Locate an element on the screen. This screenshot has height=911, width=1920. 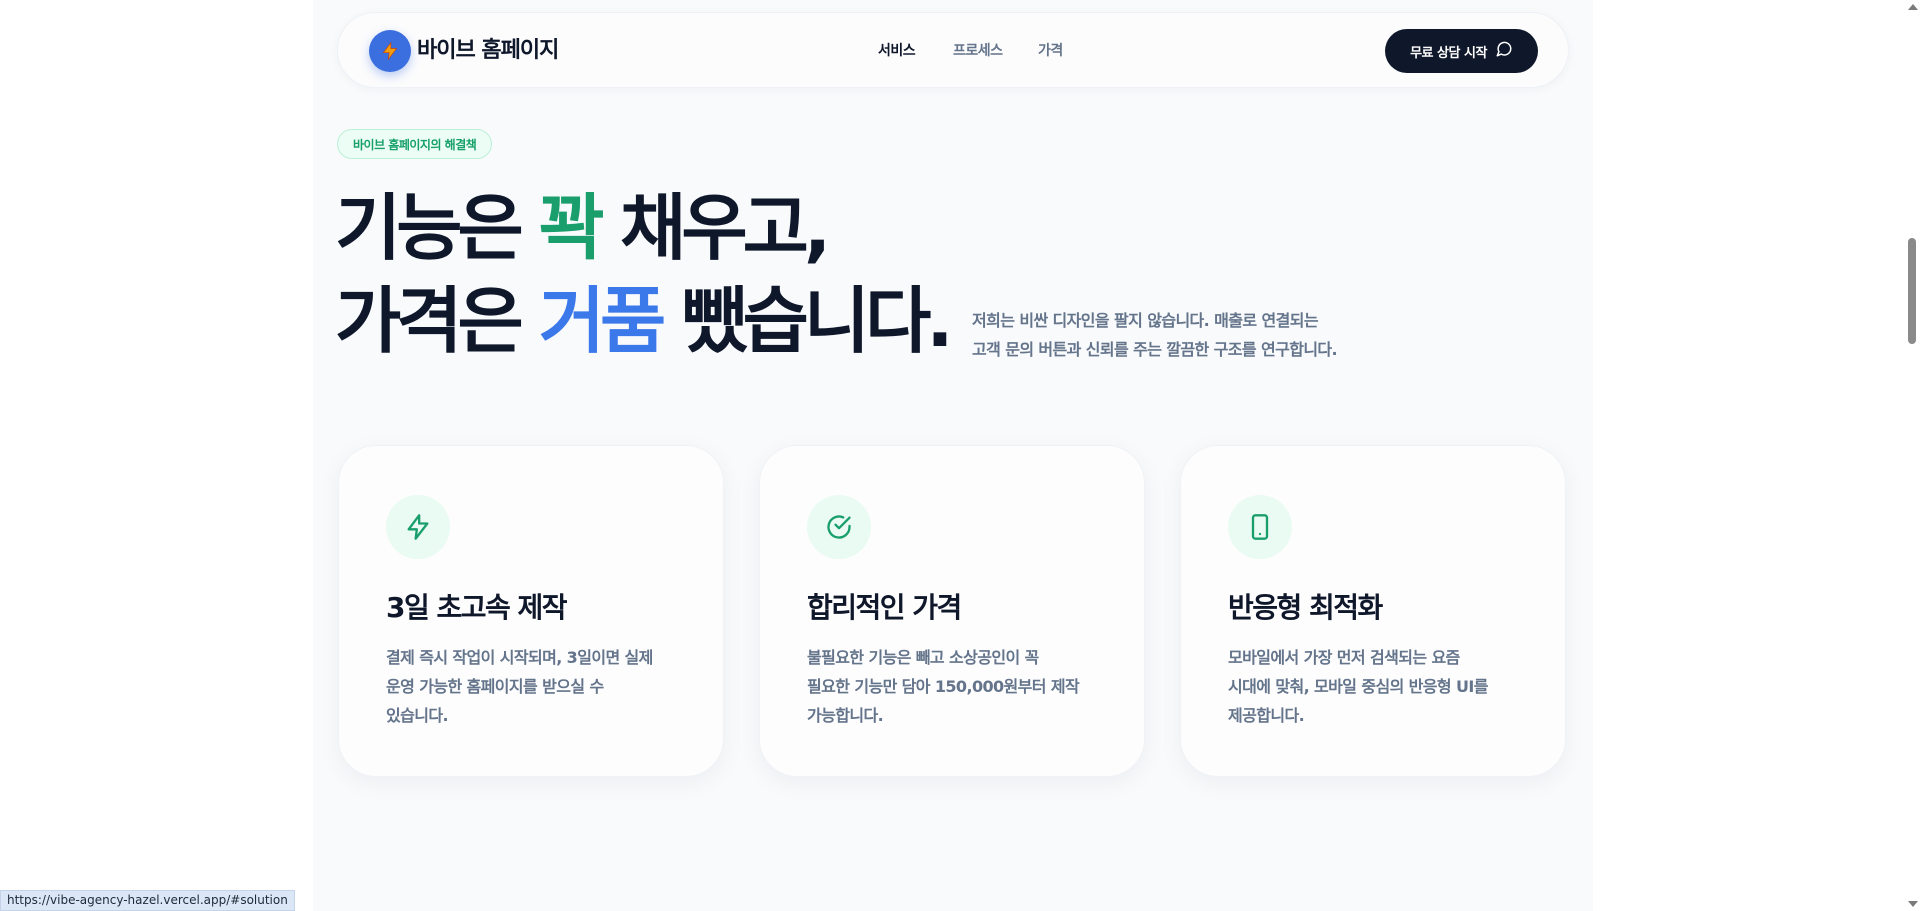
logo-lightning-icon is located at coordinates (390, 51).